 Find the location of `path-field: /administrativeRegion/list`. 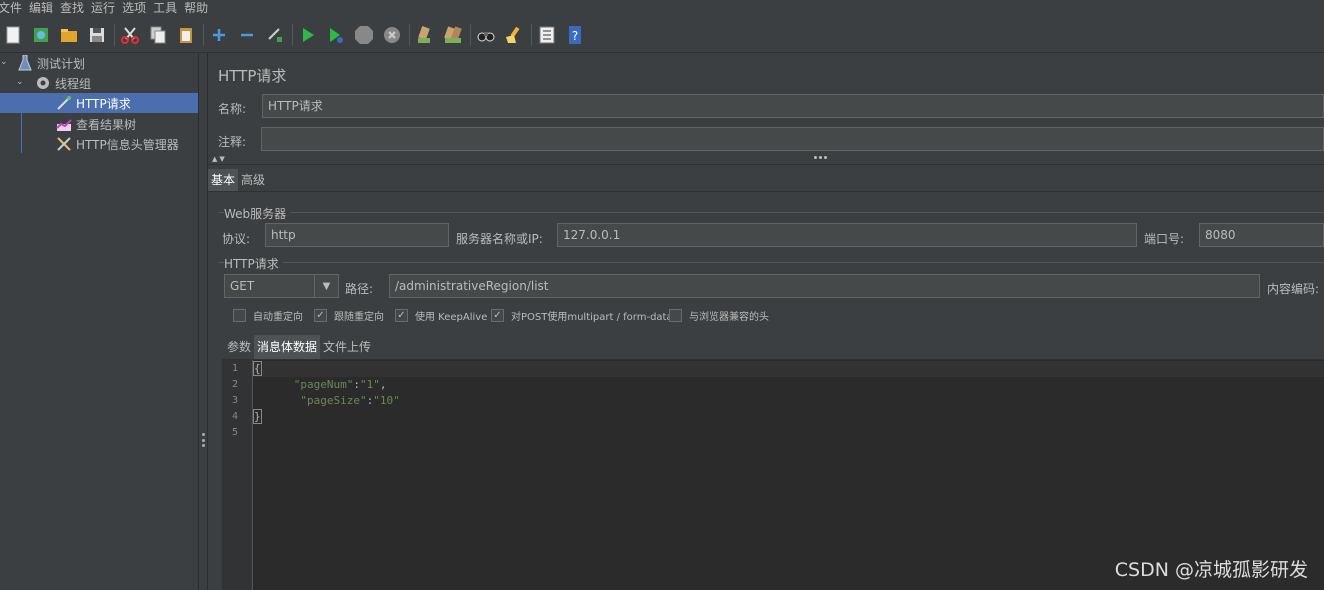

path-field: /administrativeRegion/list is located at coordinates (824, 286).